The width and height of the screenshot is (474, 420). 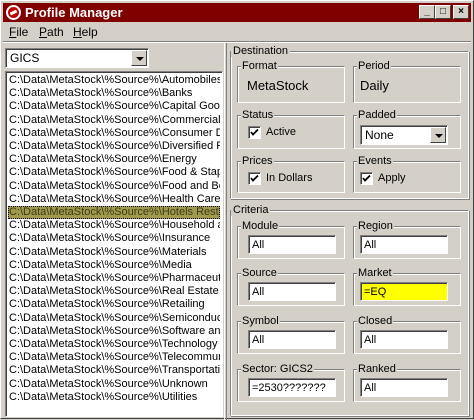 I want to click on ranked-label: Ranked, so click(x=377, y=369).